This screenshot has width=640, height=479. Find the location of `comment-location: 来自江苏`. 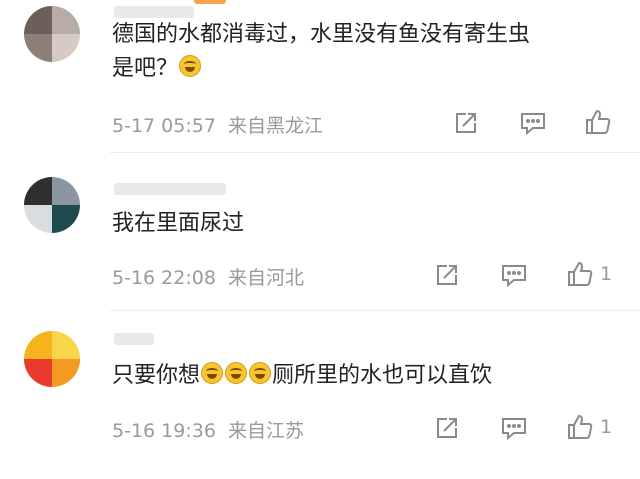

comment-location: 来自江苏 is located at coordinates (265, 431).